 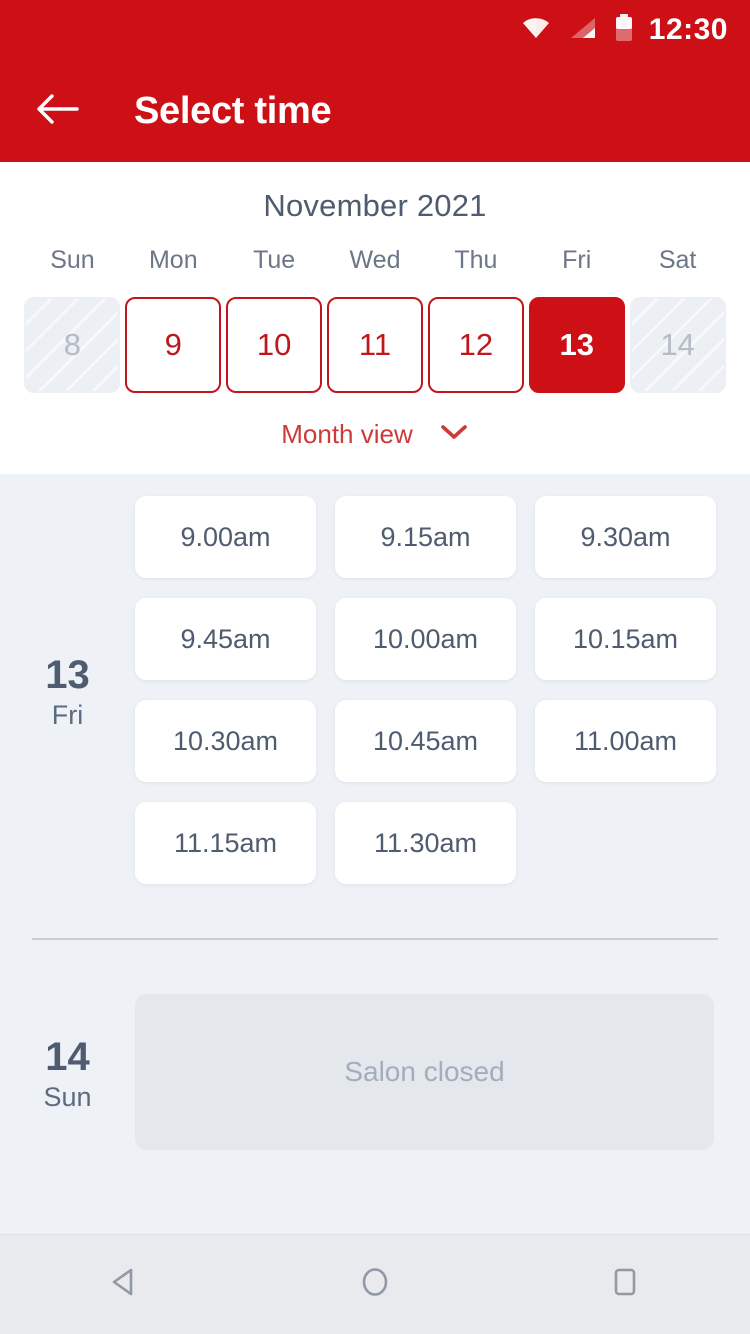 I want to click on date-cell-9: 9, so click(x=173, y=345).